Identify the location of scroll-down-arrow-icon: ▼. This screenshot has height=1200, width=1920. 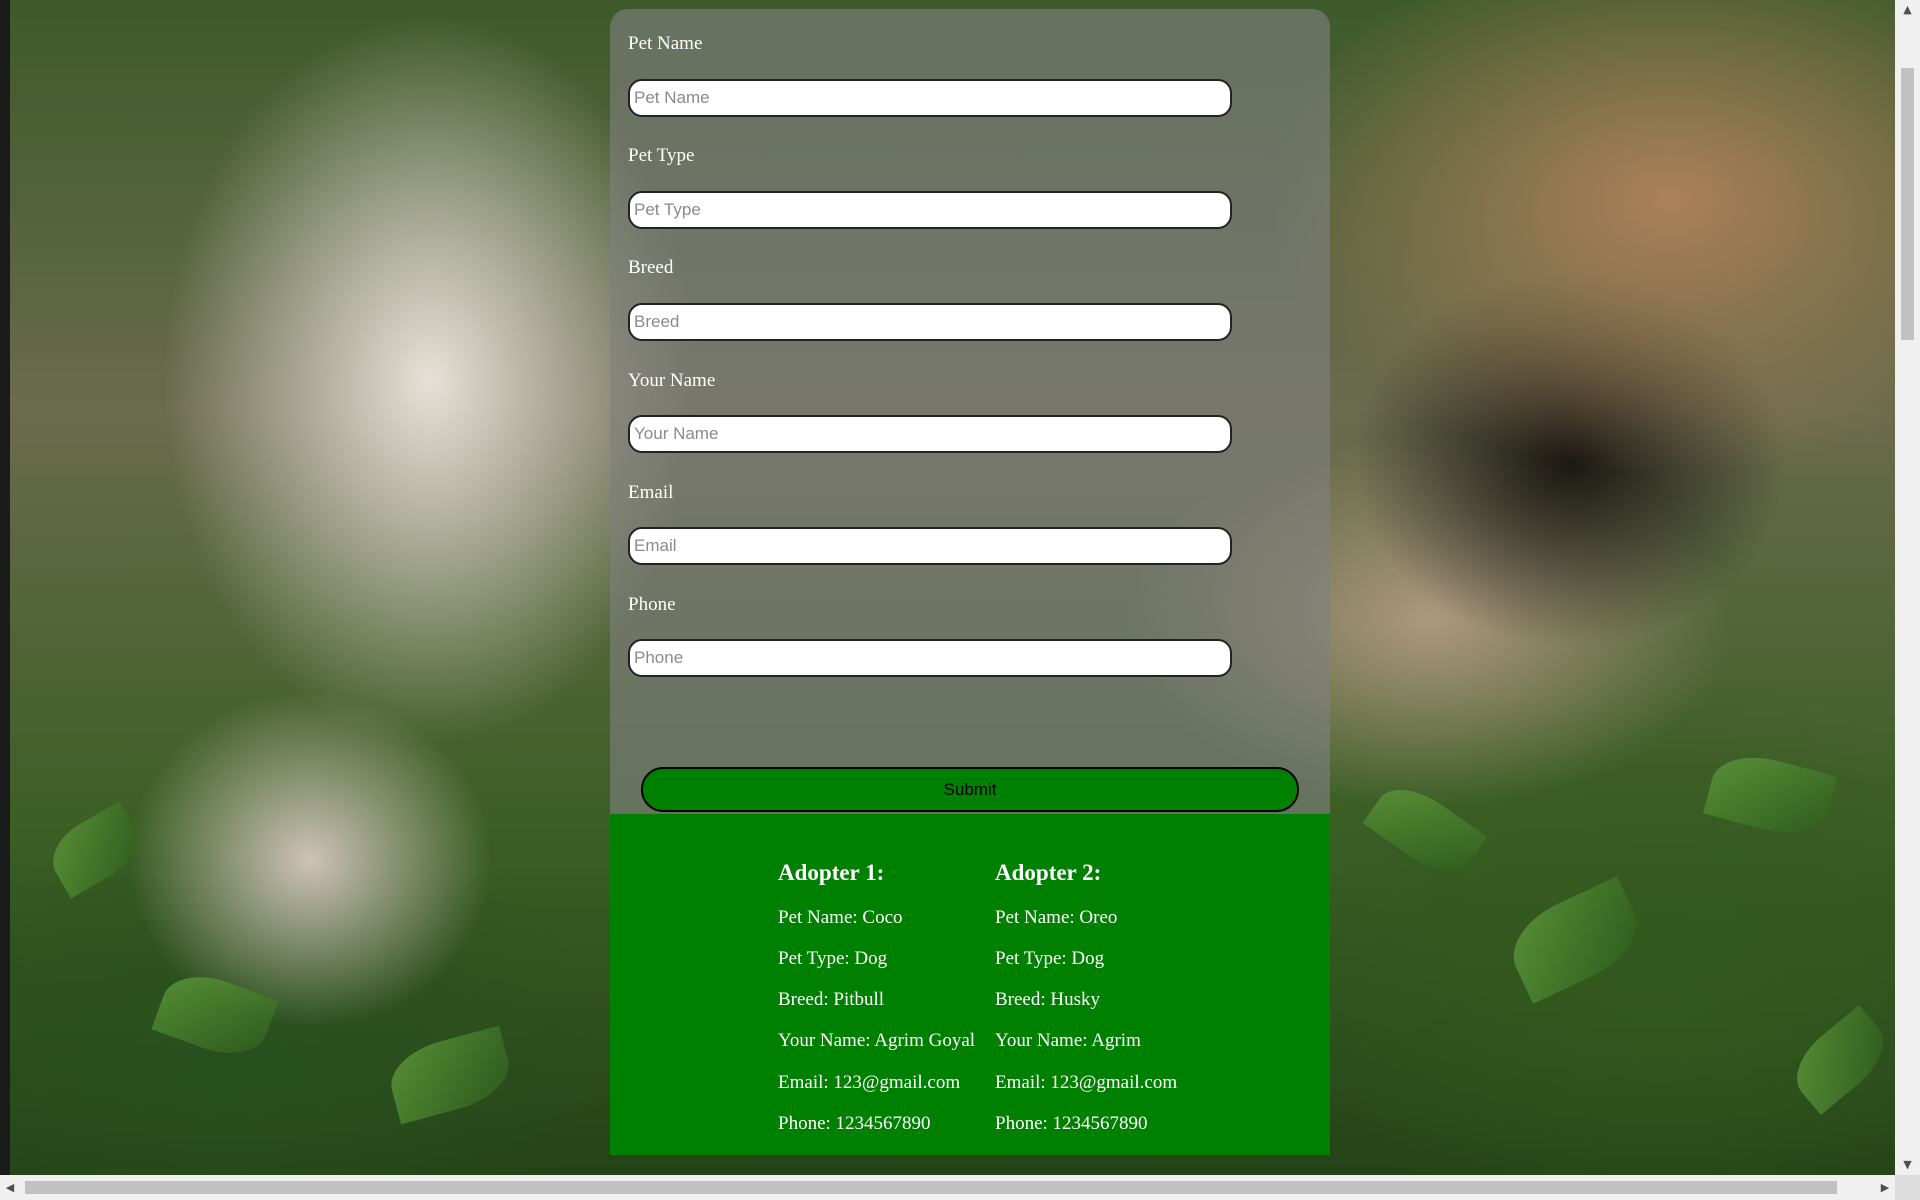
(1907, 1165).